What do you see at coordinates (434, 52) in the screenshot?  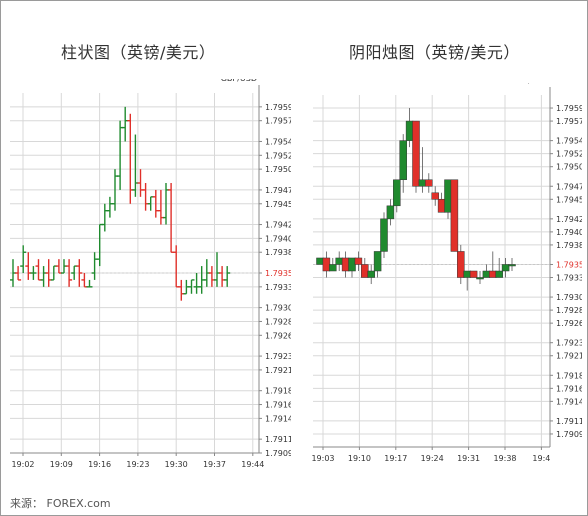 I see `chart-title-candlestick: 阴阳烛图（英镑/美元）` at bounding box center [434, 52].